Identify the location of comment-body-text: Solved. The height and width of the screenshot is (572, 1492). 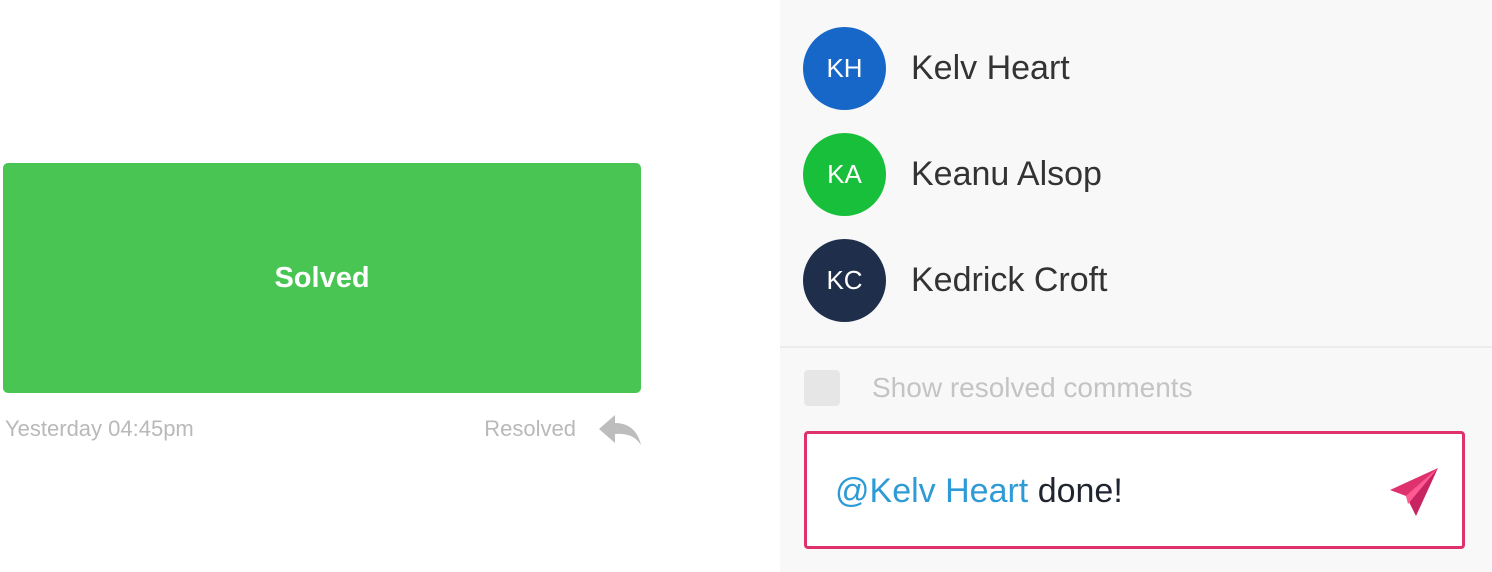
(322, 277).